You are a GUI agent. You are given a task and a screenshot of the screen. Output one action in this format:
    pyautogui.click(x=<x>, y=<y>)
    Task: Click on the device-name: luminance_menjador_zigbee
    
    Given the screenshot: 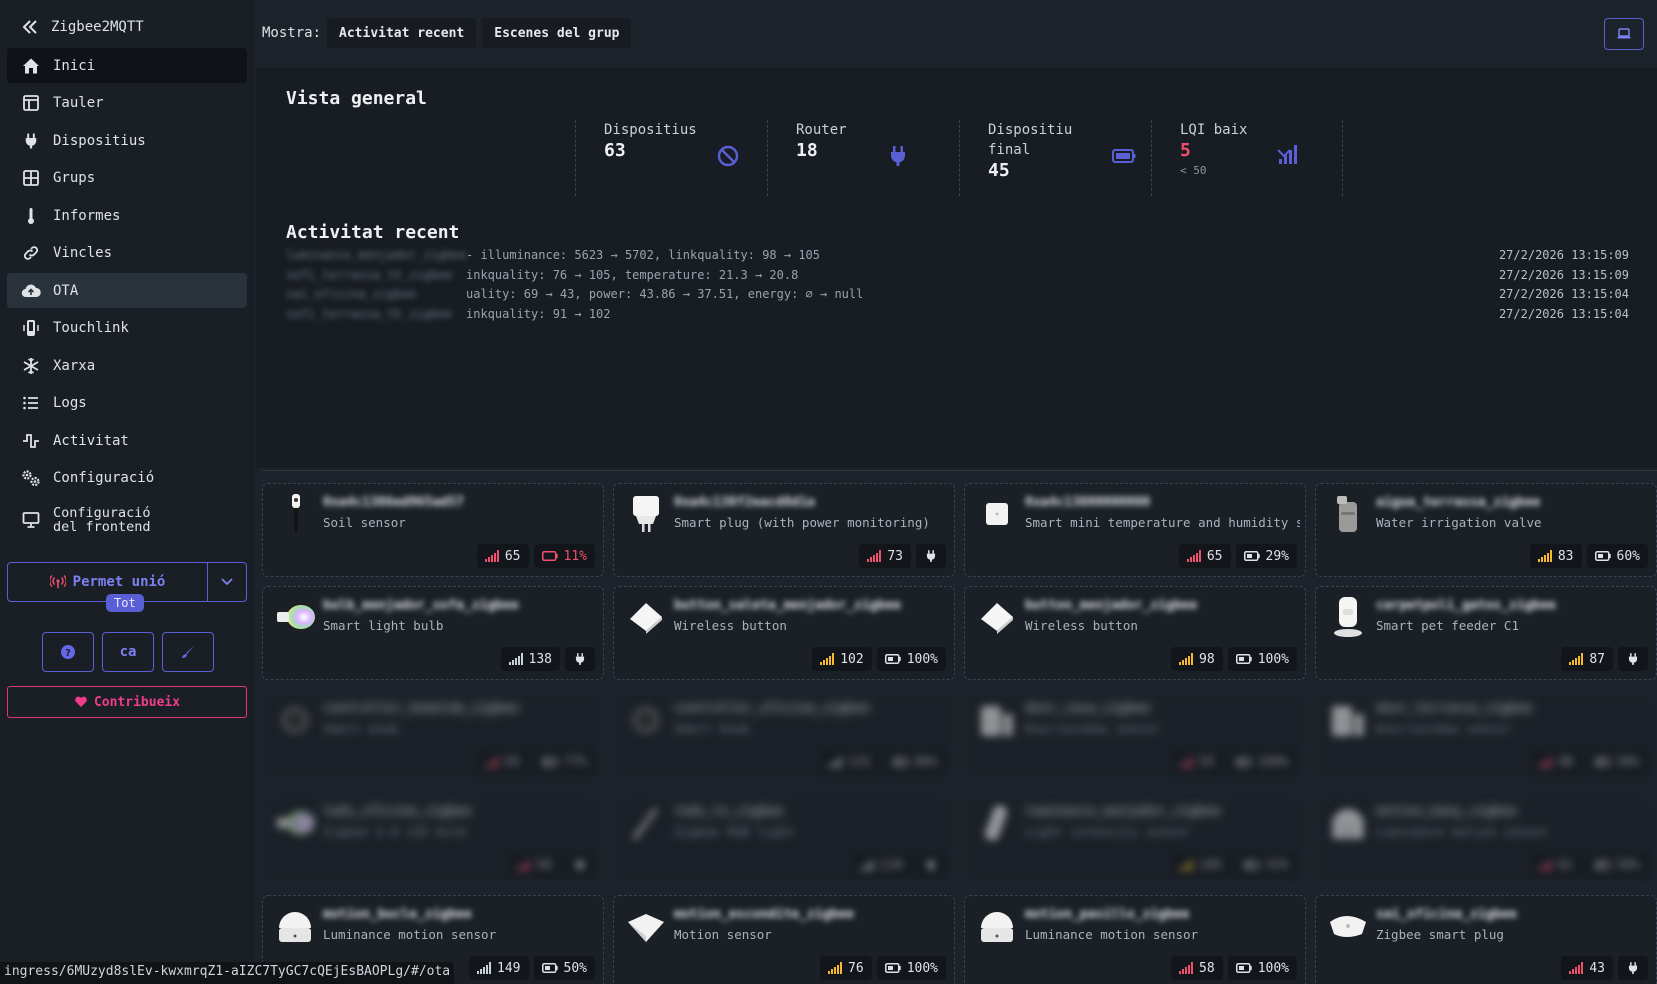 What is the action you would take?
    pyautogui.click(x=1160, y=811)
    